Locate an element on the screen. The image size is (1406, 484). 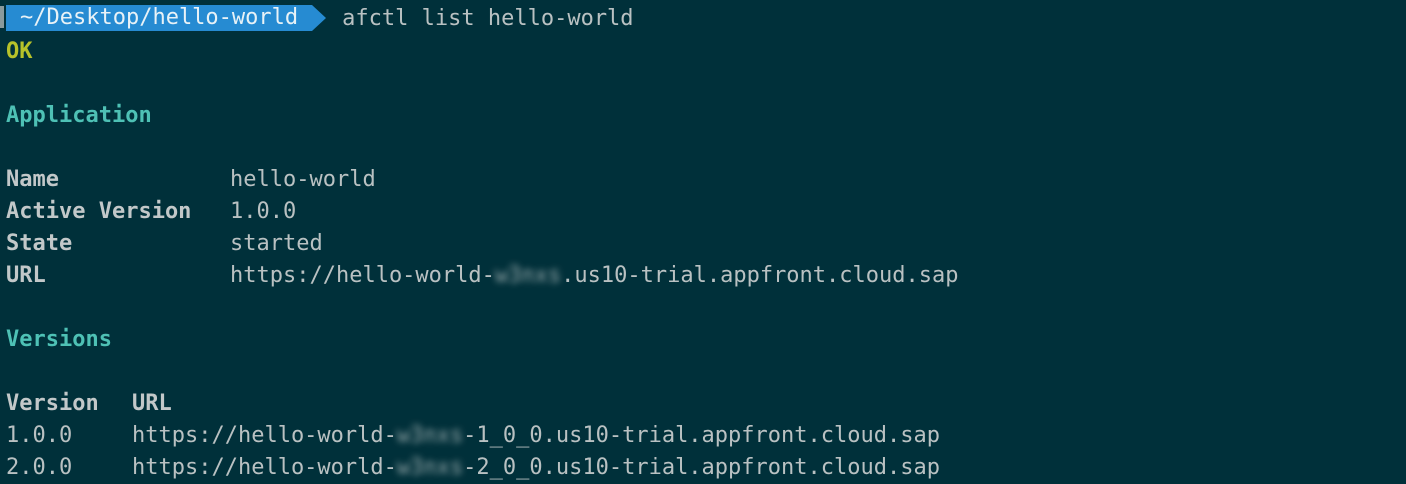
app-value-name: hello-world is located at coordinates (303, 179).